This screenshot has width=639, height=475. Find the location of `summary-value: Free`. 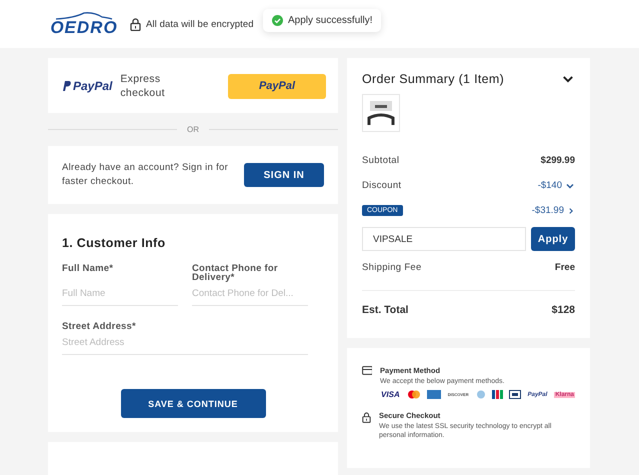

summary-value: Free is located at coordinates (564, 267).